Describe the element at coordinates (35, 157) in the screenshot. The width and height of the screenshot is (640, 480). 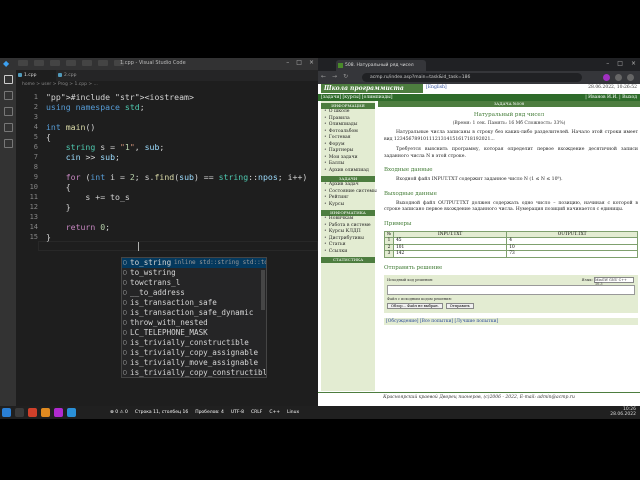
I see `line-number: 7` at that location.